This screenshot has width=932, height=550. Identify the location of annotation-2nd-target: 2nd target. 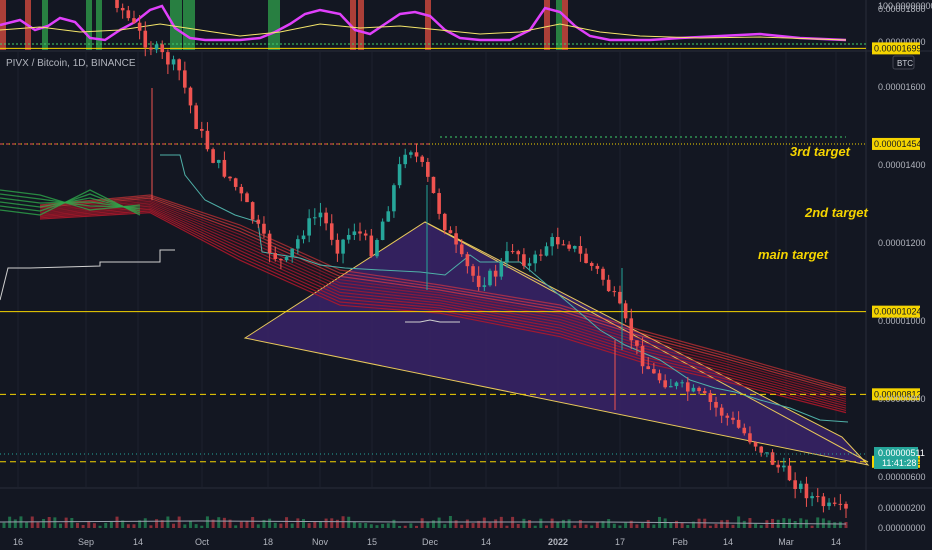
(836, 212).